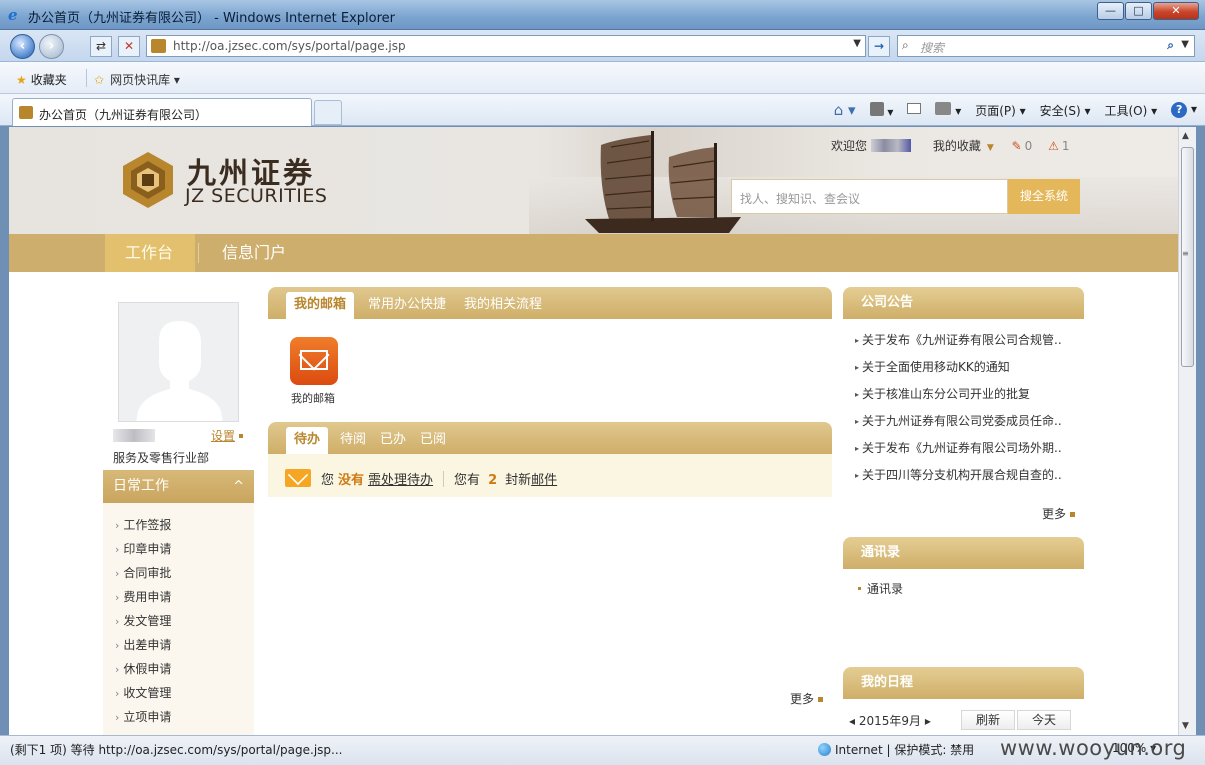  I want to click on help-icon: ?, so click(1179, 110).